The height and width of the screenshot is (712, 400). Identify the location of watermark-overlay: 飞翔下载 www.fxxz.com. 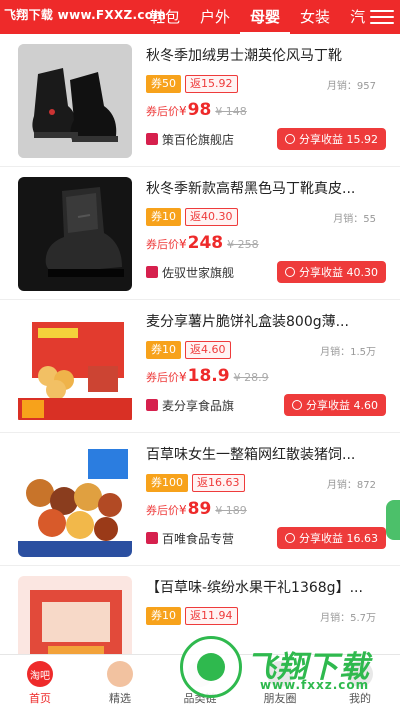
(287, 670).